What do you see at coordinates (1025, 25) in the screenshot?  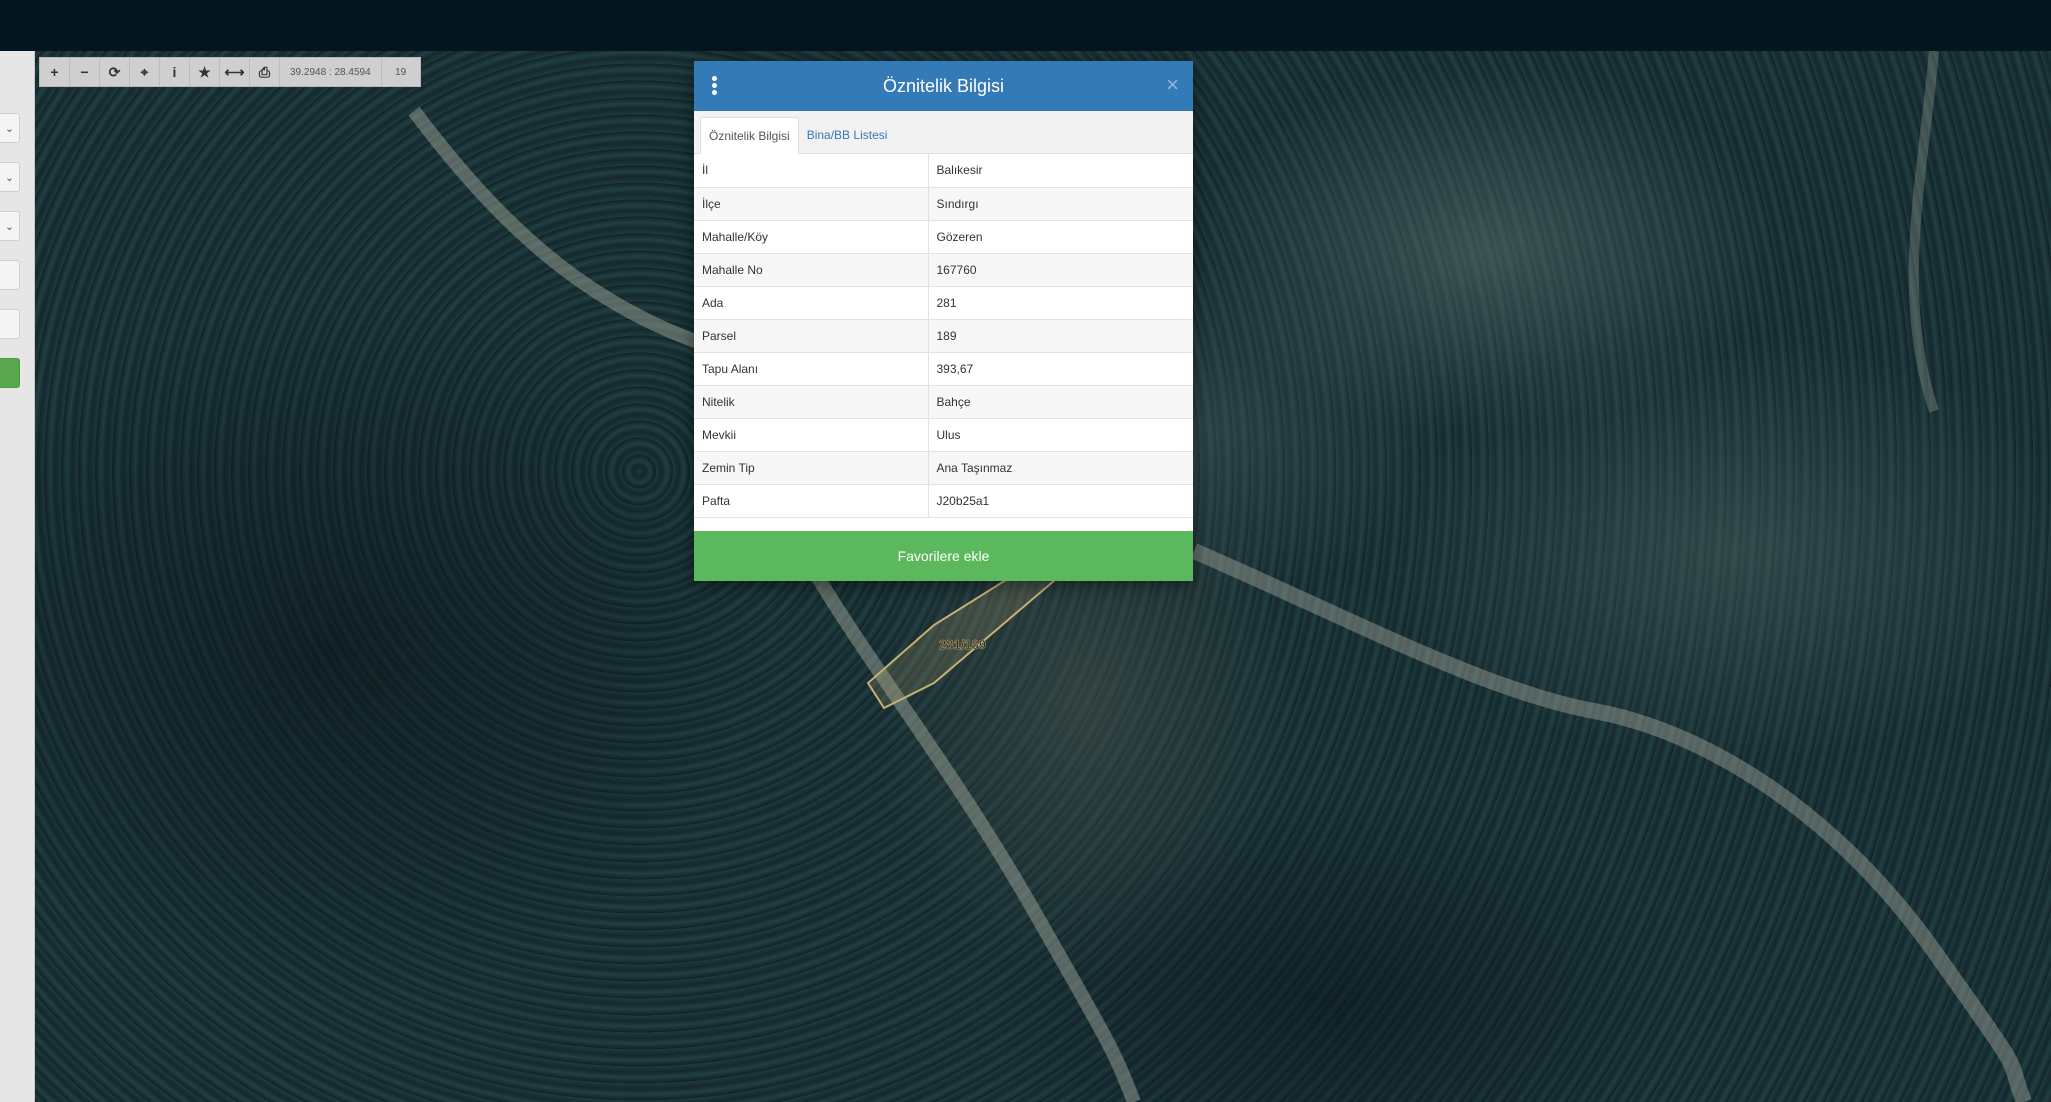 I see `top-navbar` at bounding box center [1025, 25].